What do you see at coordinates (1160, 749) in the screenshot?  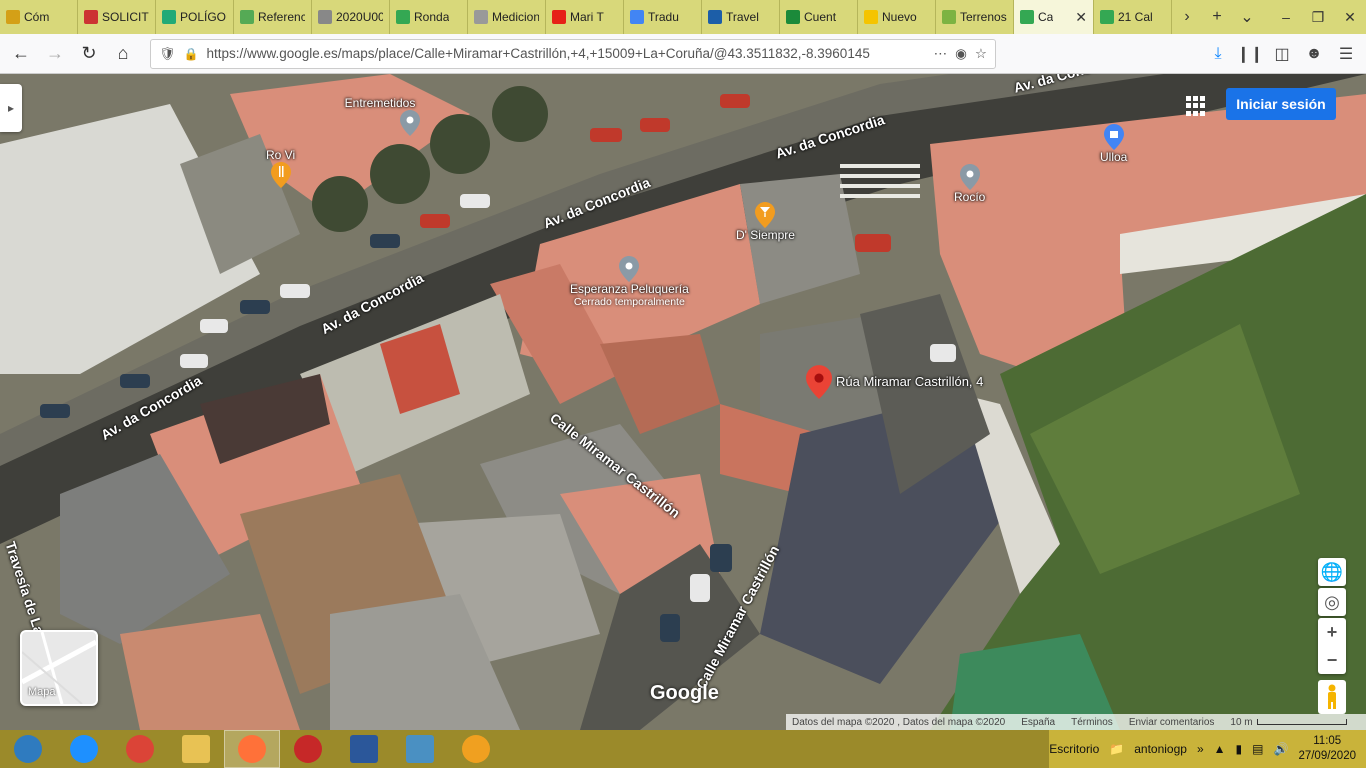 I see `user-toolbar-label: antoniogp` at bounding box center [1160, 749].